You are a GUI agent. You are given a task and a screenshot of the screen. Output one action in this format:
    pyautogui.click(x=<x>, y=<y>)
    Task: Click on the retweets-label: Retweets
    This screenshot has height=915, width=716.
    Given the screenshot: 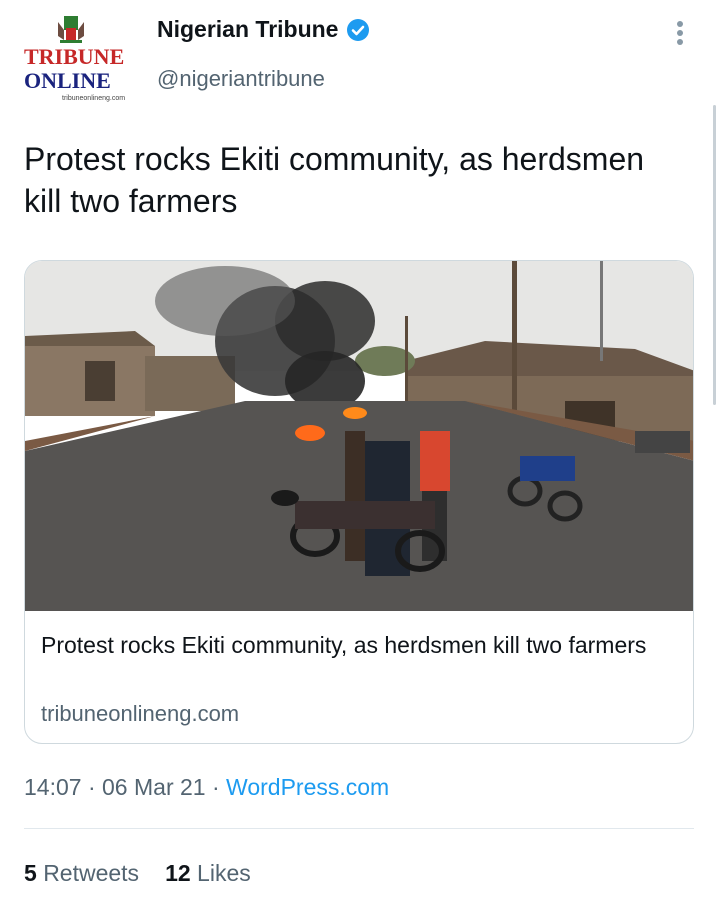 What is the action you would take?
    pyautogui.click(x=91, y=873)
    